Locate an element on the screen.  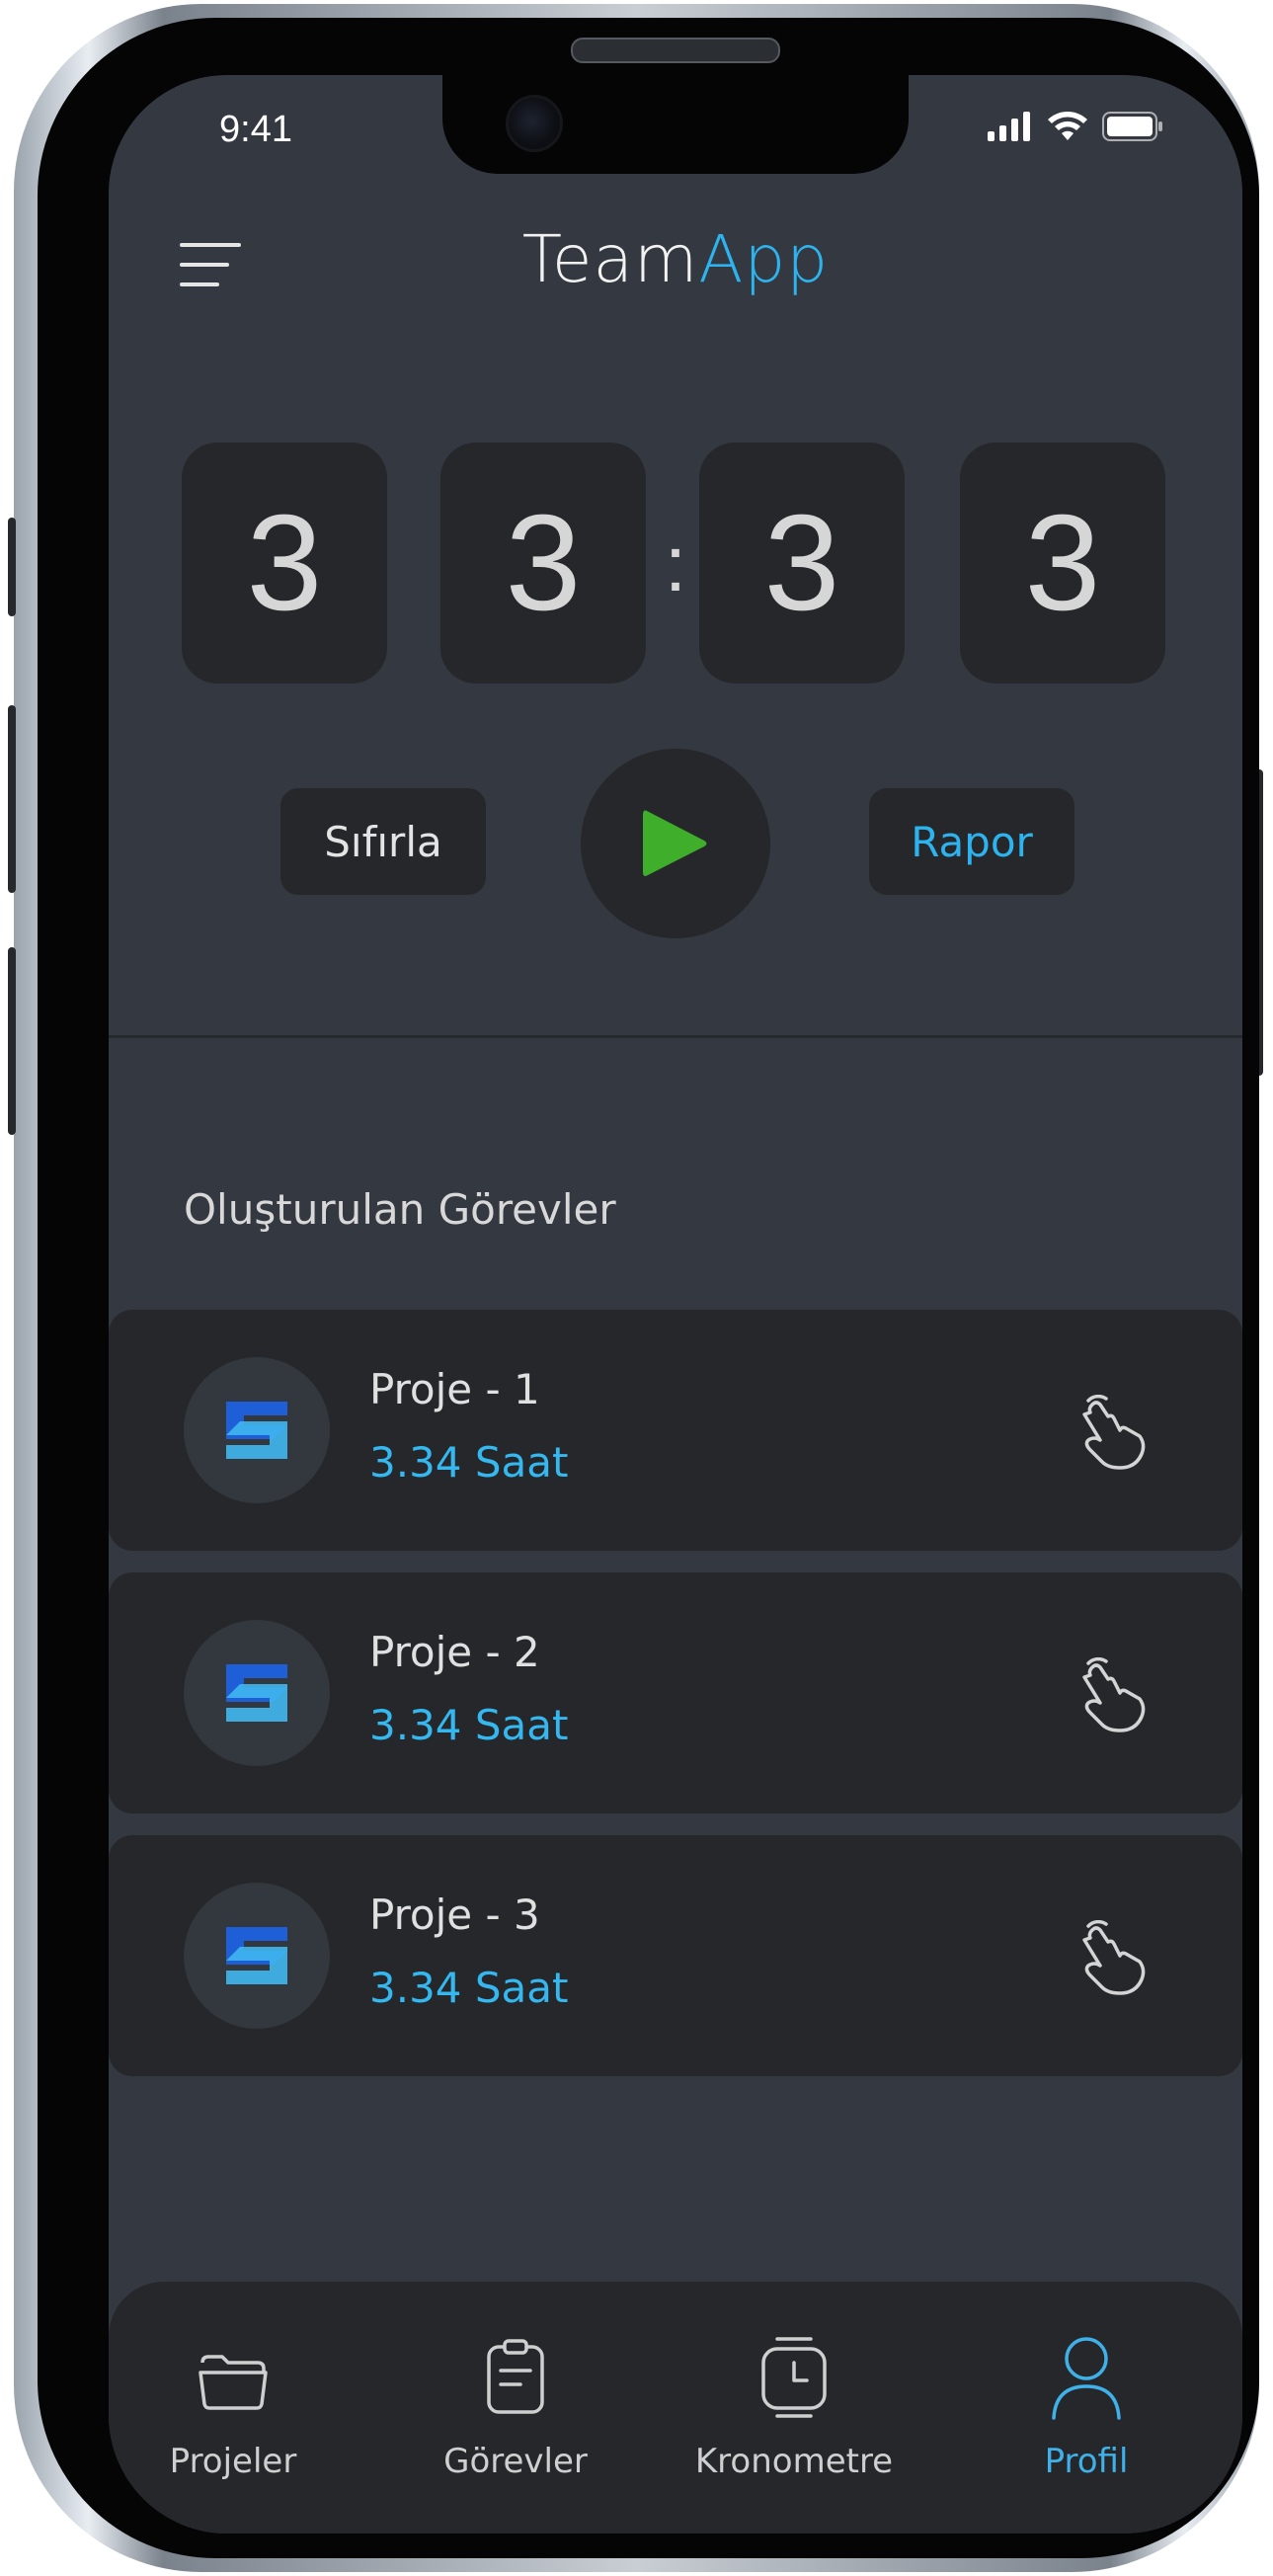
user-icon is located at coordinates (1086, 2378).